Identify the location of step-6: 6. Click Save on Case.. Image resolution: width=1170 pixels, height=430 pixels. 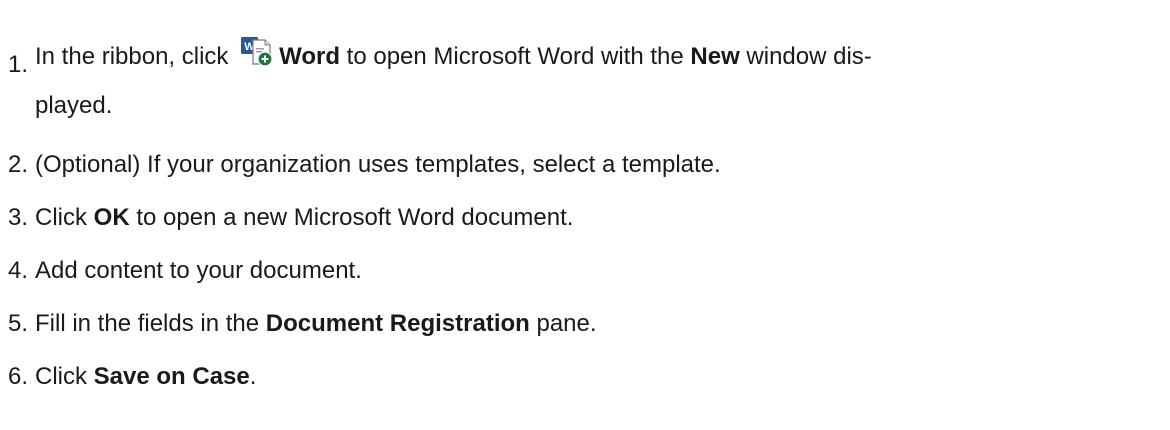
(583, 377).